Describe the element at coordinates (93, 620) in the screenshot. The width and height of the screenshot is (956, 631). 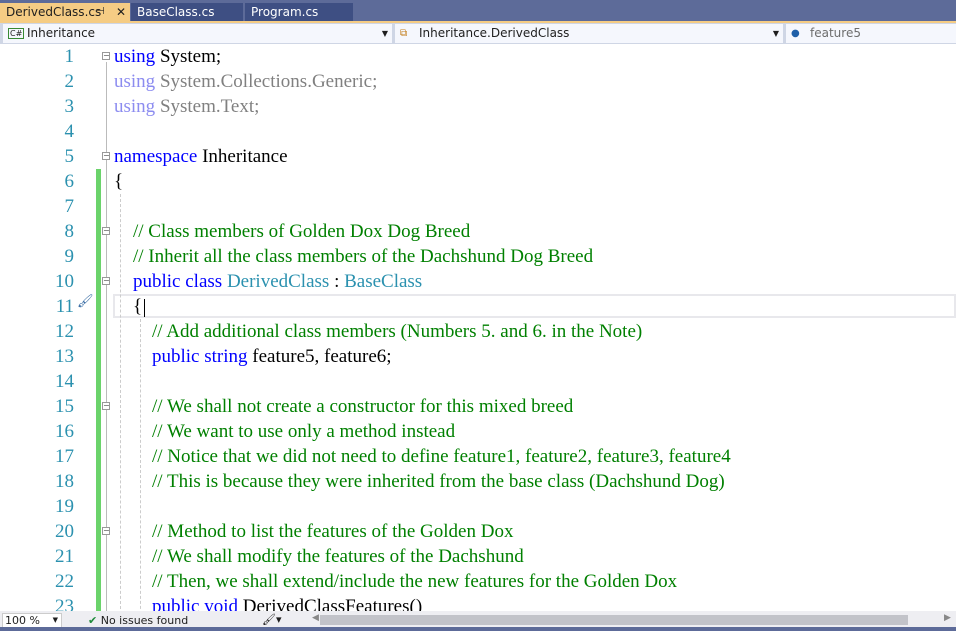
I see `check-circle-icon: ✔` at that location.